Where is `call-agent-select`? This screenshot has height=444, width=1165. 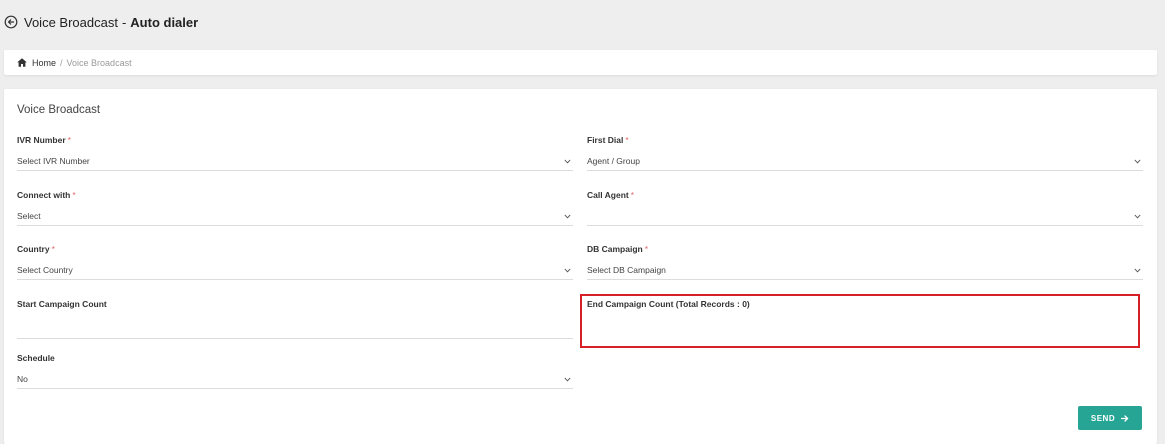
call-agent-select is located at coordinates (865, 217).